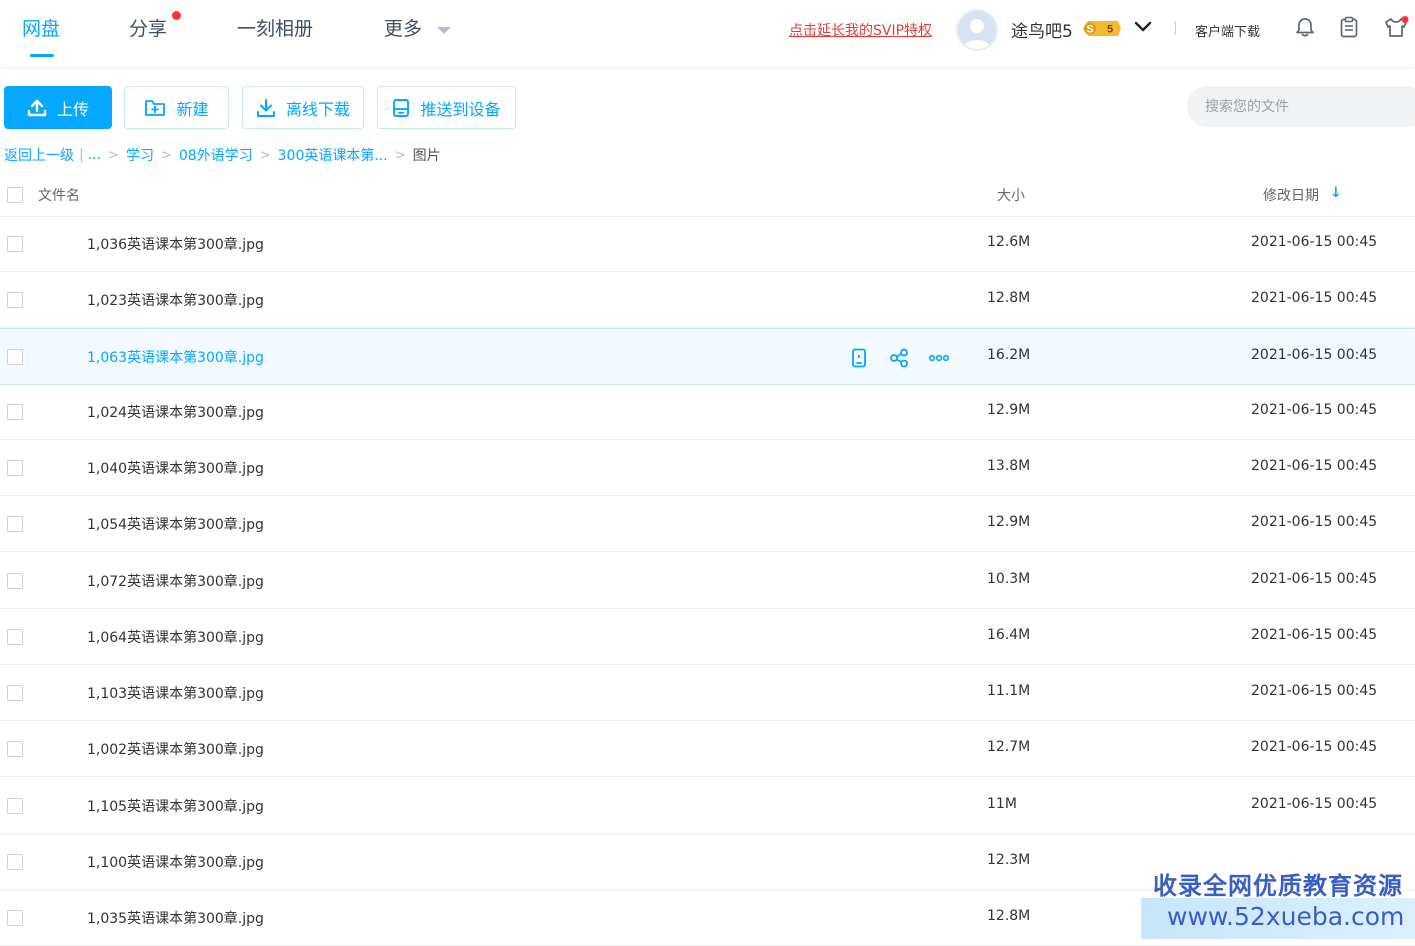 The width and height of the screenshot is (1415, 946). What do you see at coordinates (1396, 27) in the screenshot?
I see `skin-shirt-icon` at bounding box center [1396, 27].